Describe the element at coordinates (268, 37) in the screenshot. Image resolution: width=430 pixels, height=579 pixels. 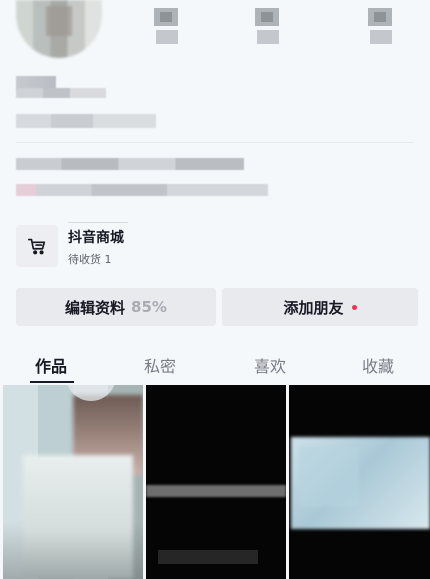
I see `stat-followers-label` at that location.